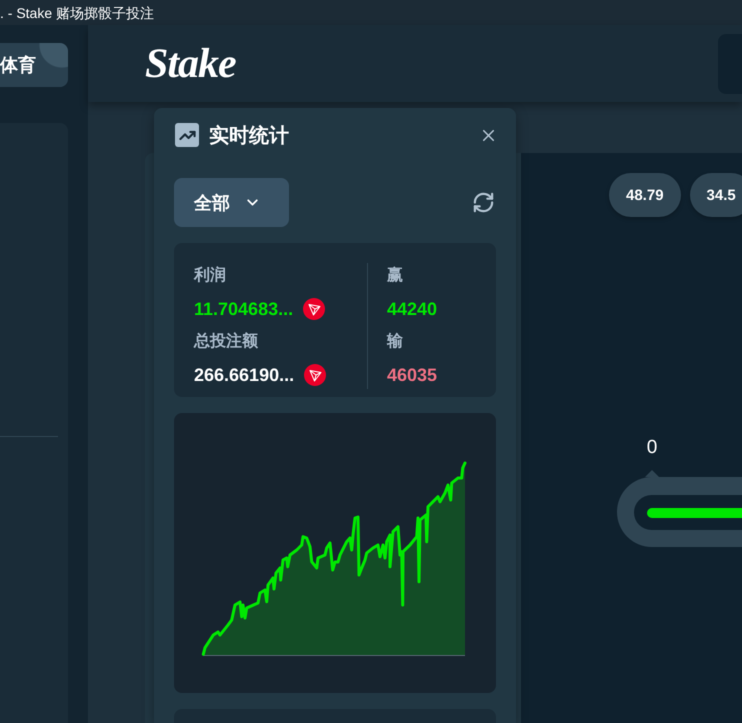  I want to click on refresh-icon, so click(483, 202).